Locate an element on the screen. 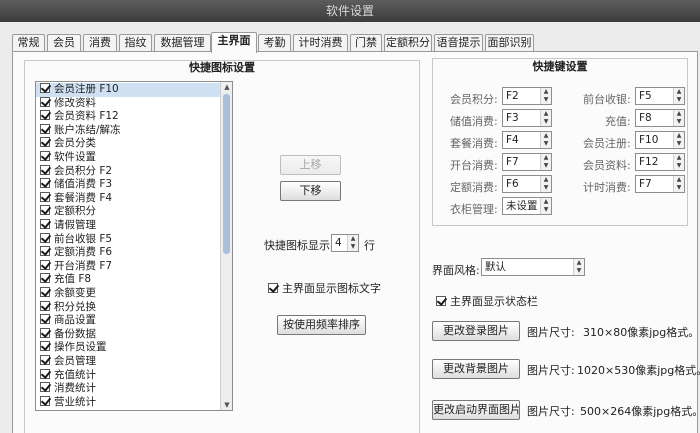  list-item: 营业统计 is located at coordinates (128, 402).